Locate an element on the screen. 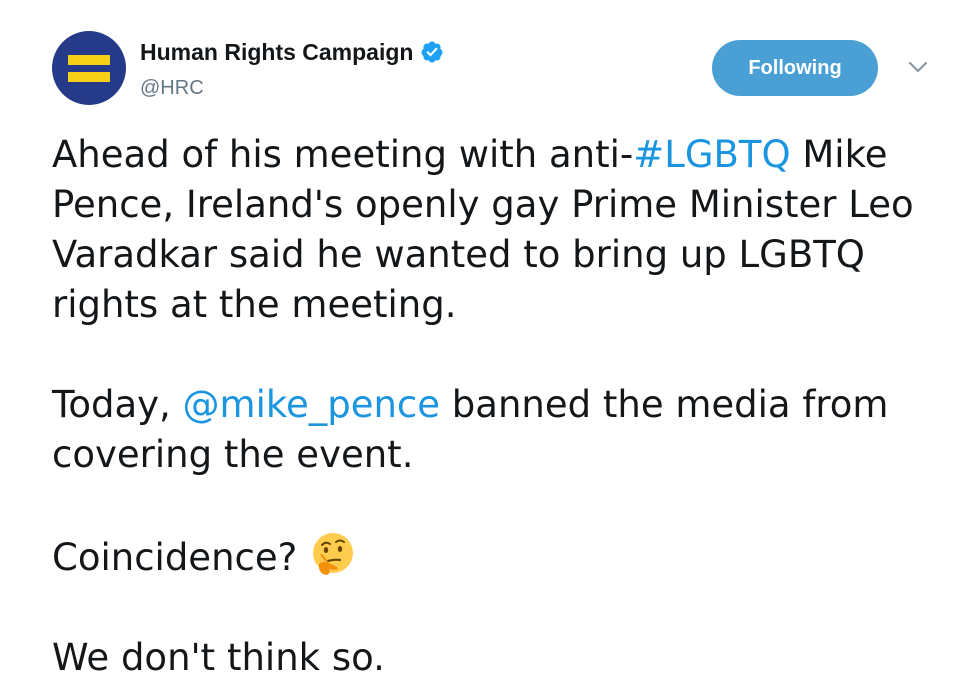 The height and width of the screenshot is (696, 980). paragraph-4-text: We don't think so. is located at coordinates (218, 657).